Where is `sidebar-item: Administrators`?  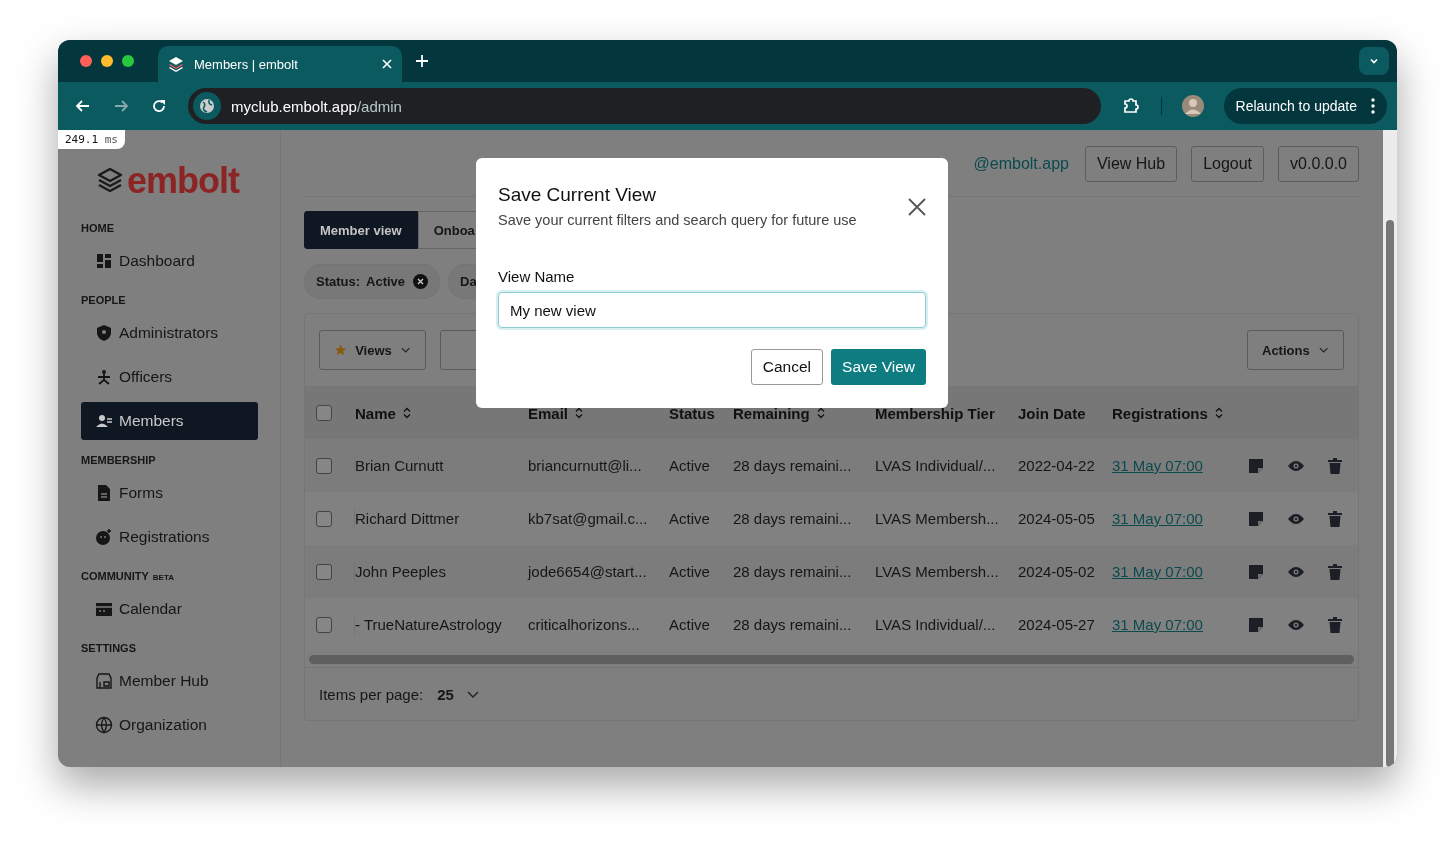
sidebar-item: Administrators is located at coordinates (169, 333).